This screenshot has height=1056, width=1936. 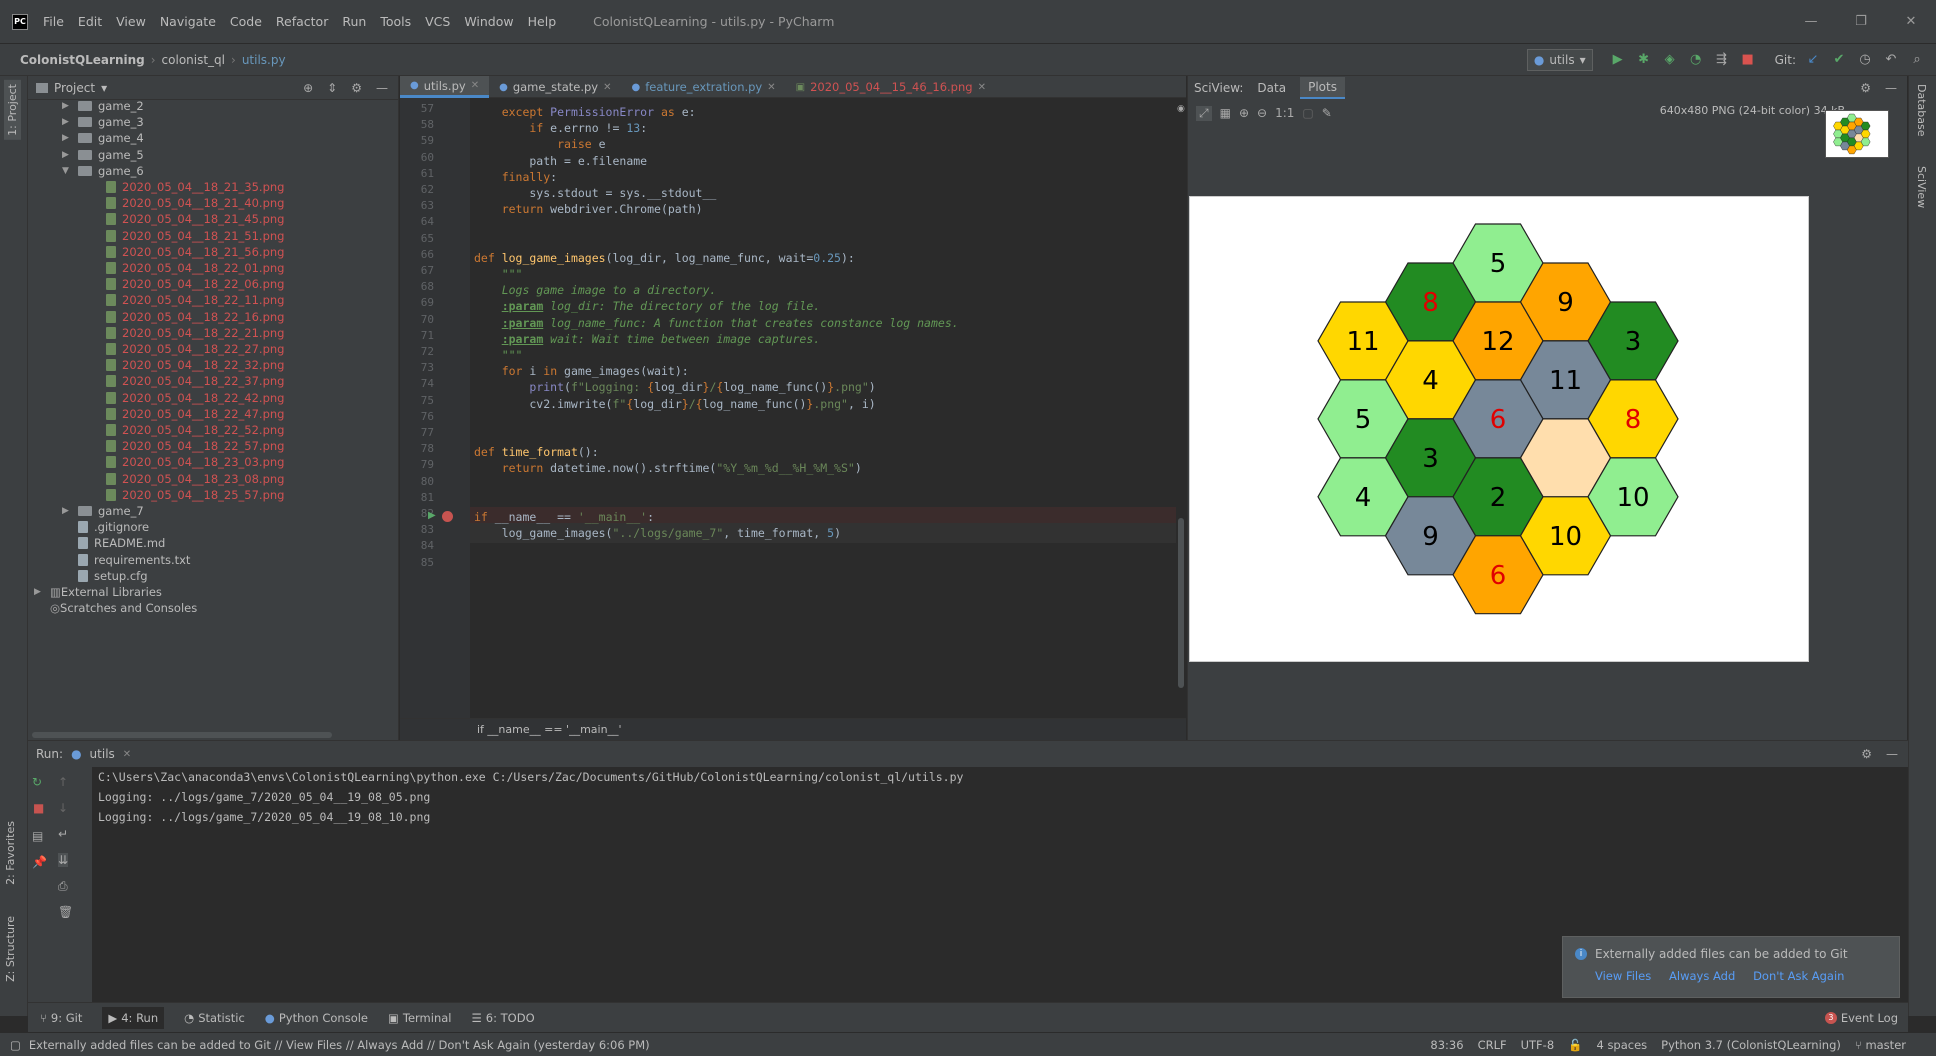 What do you see at coordinates (1244, 113) in the screenshot?
I see `zoom-in-icon: ⊕` at bounding box center [1244, 113].